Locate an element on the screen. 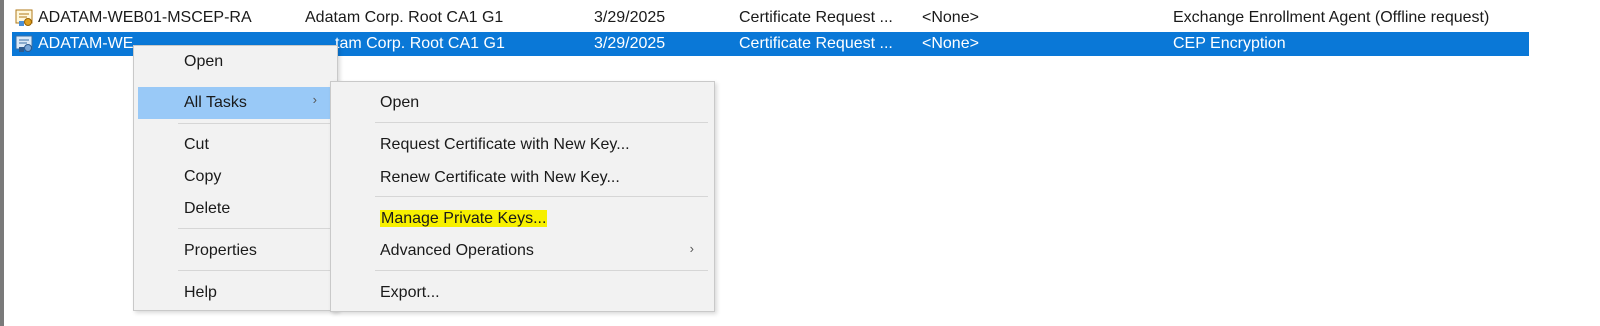  menu-item-label: All Tasks is located at coordinates (215, 102).